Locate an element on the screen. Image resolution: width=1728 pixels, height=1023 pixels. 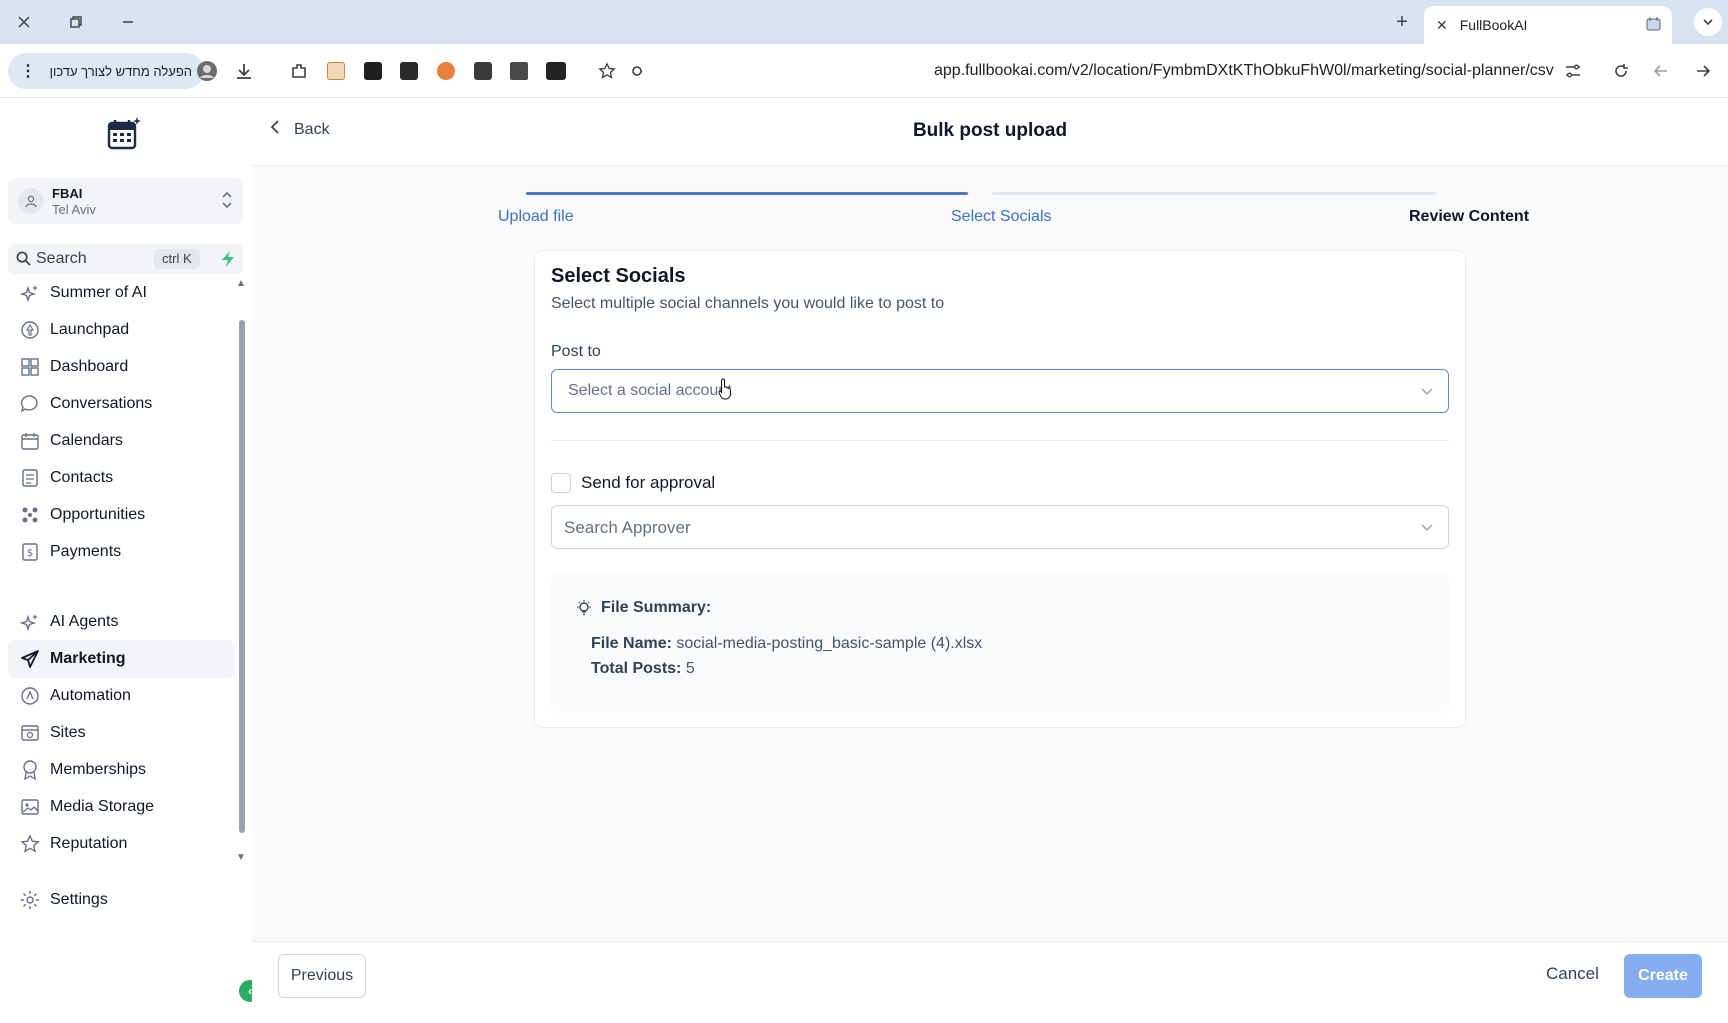
search-approver-select: Search Approver is located at coordinates (1000, 527).